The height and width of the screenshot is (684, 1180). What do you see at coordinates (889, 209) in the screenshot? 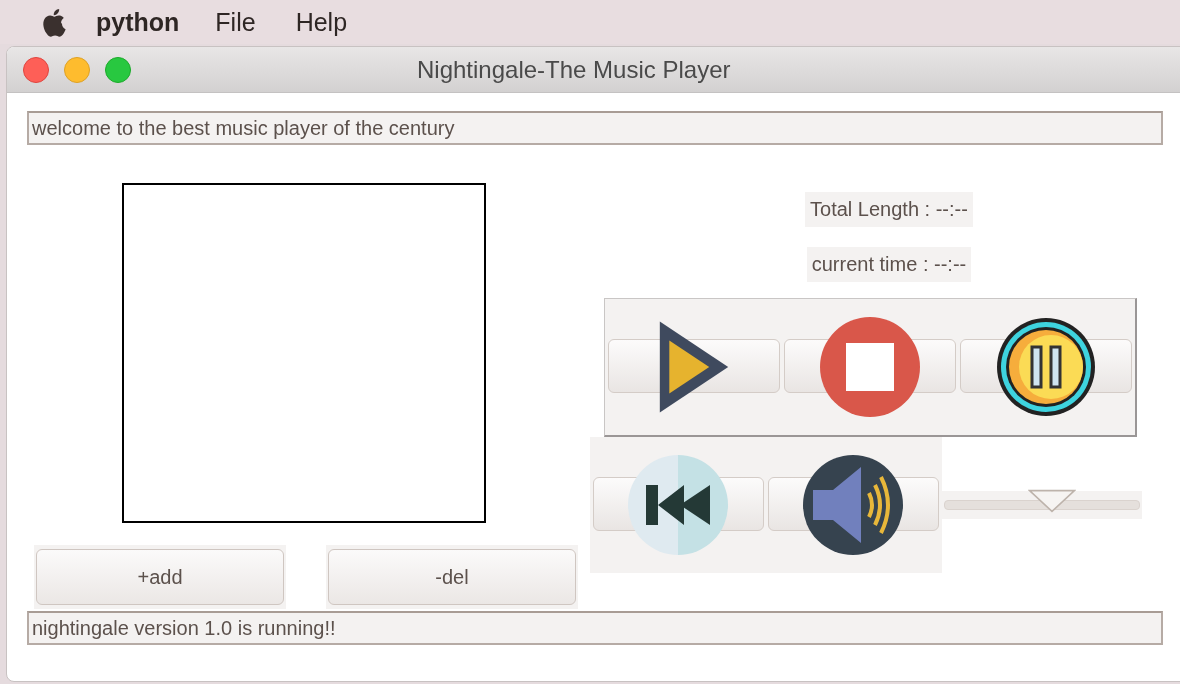
I see `total-length-label: Total Length : --:--` at bounding box center [889, 209].